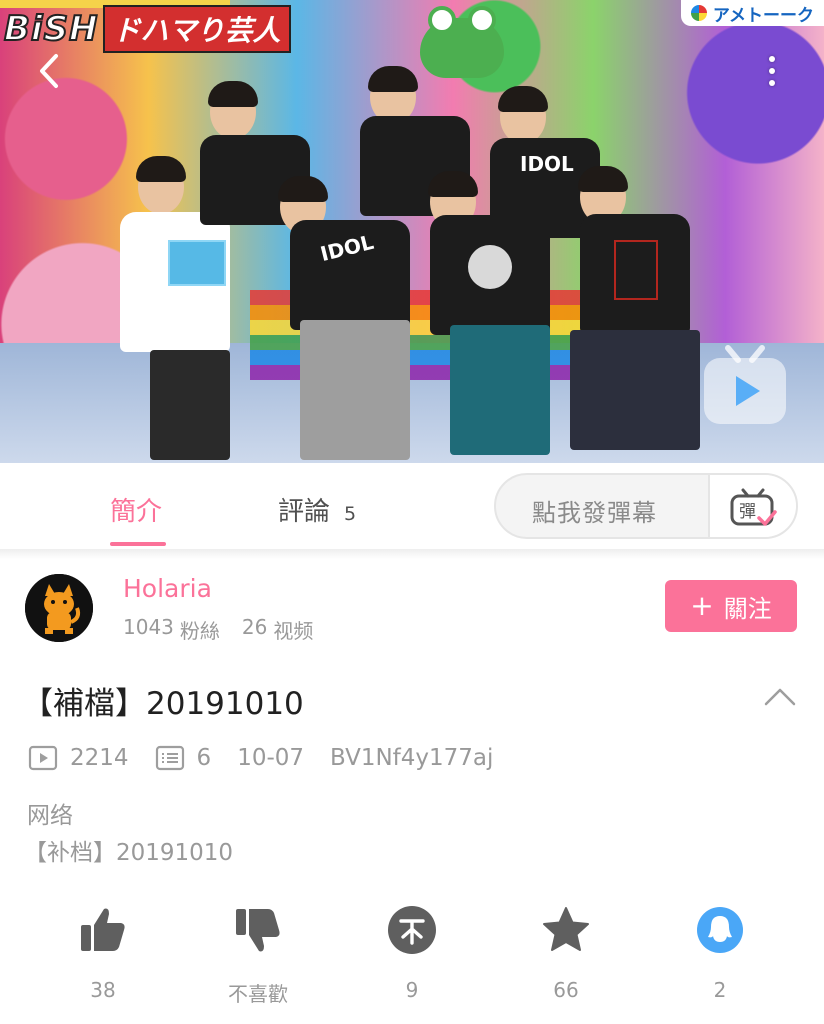 The image size is (824, 1024). I want to click on video-title: 【補檔】20191010, so click(163, 704).